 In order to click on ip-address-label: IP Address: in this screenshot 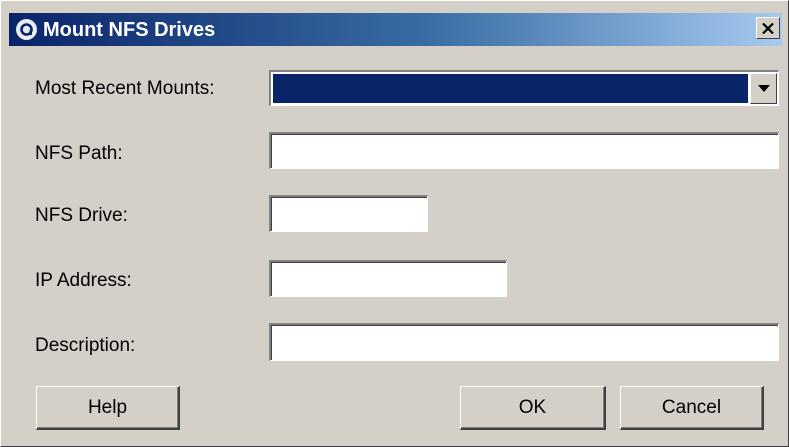, I will do `click(83, 280)`.